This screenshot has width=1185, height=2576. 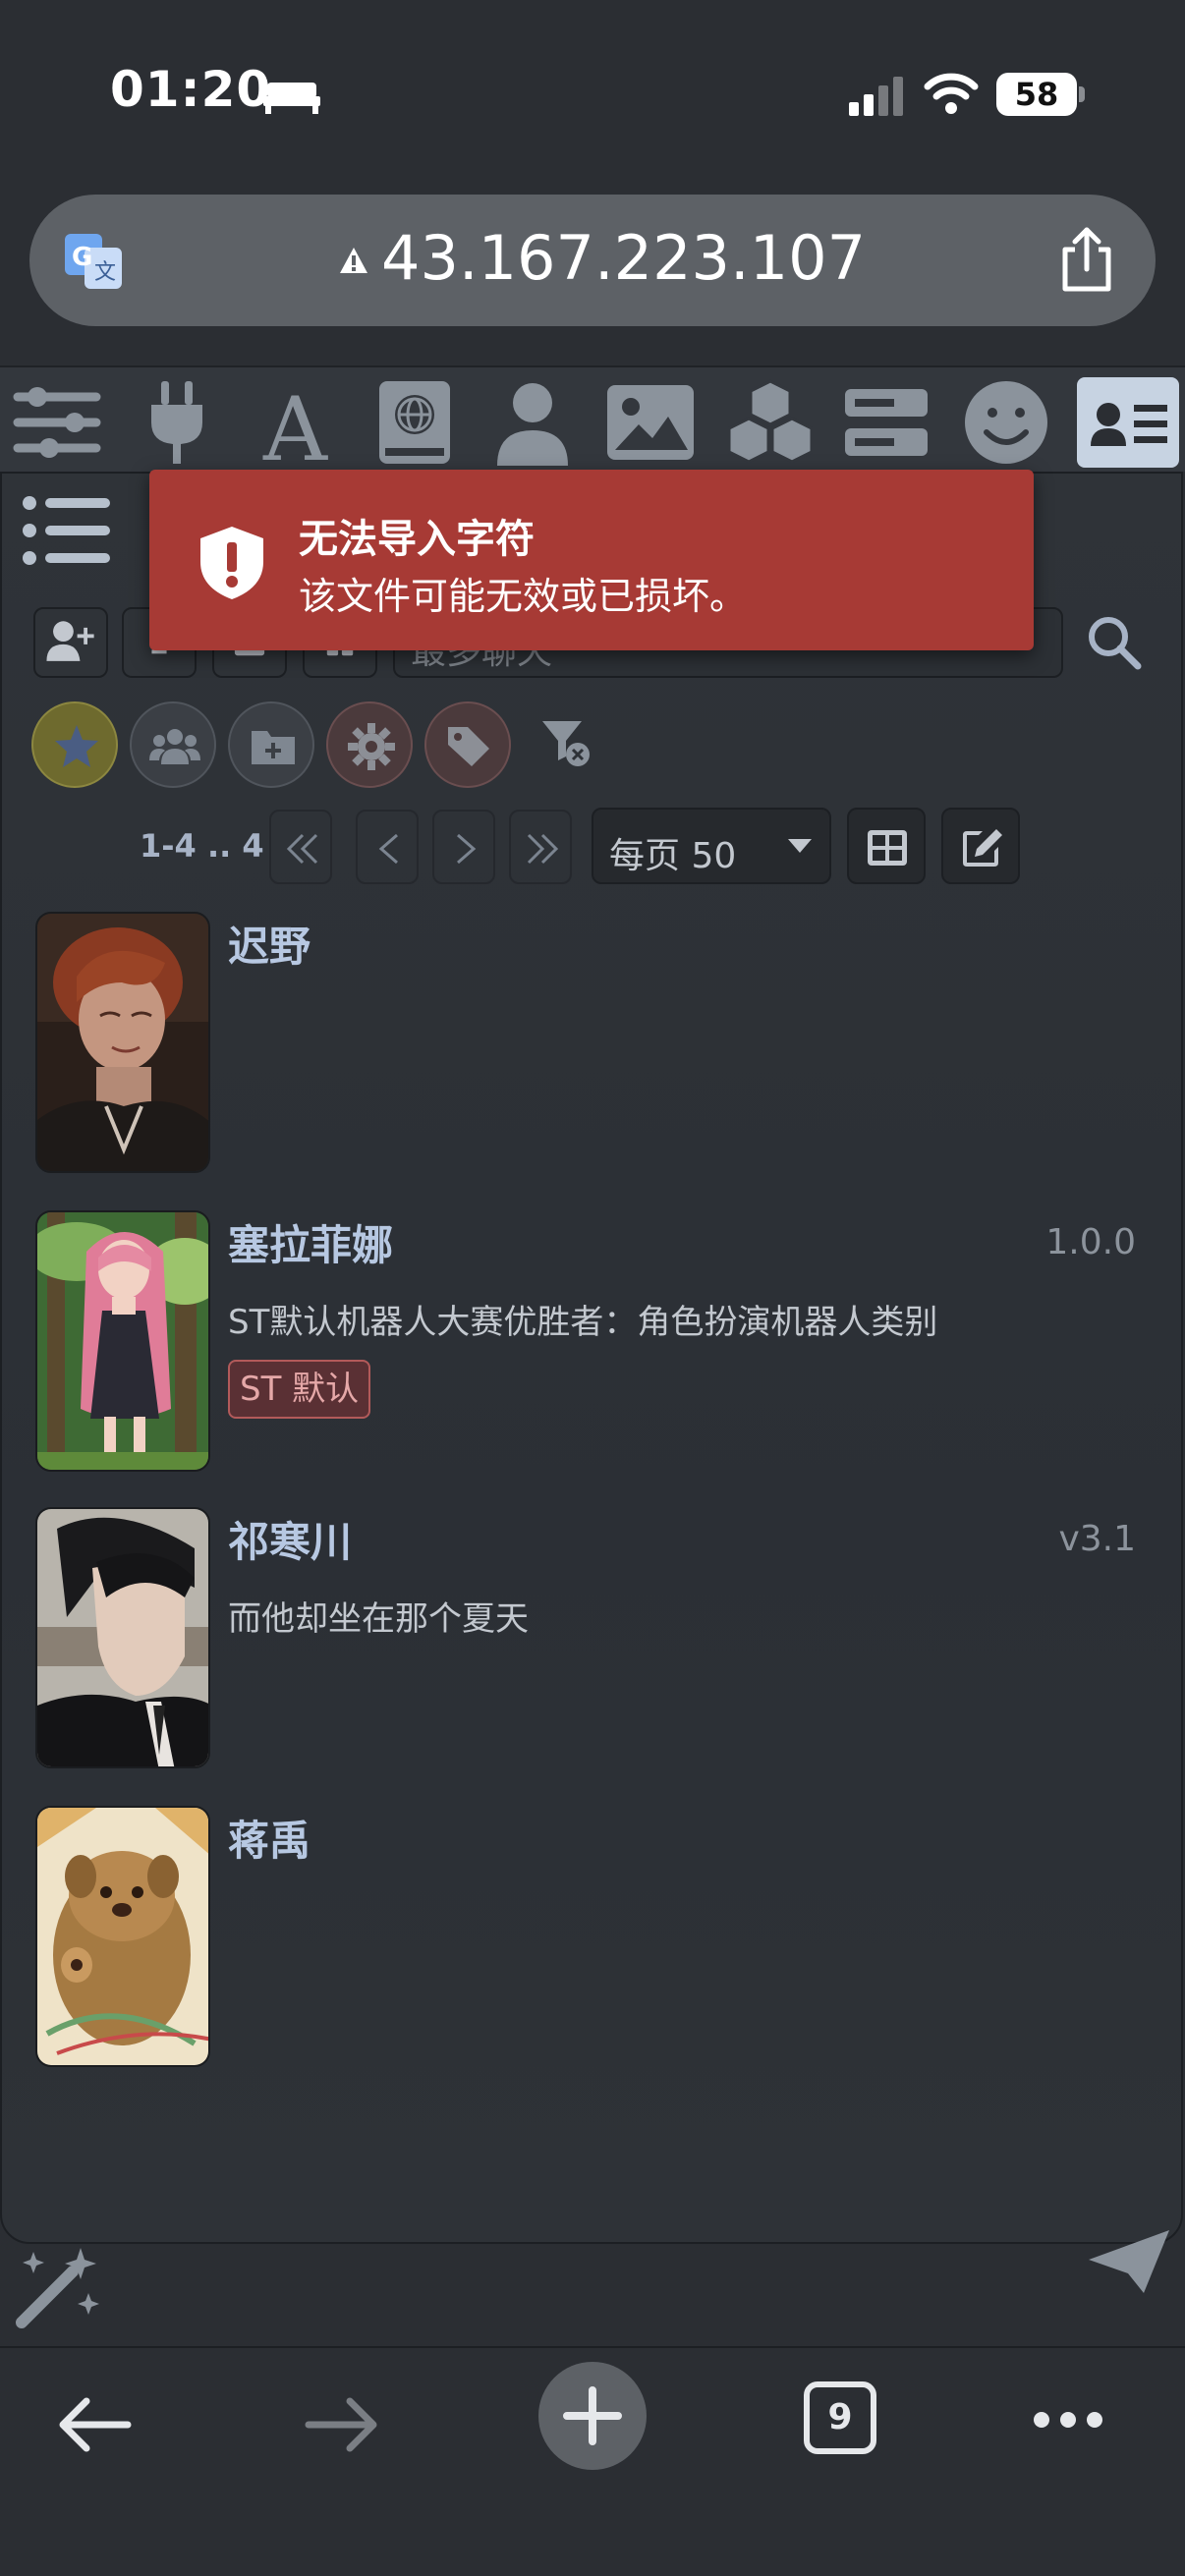 What do you see at coordinates (592, 560) in the screenshot?
I see `error-toast: 无法导入字符 该文件可能无效或已损坏。` at bounding box center [592, 560].